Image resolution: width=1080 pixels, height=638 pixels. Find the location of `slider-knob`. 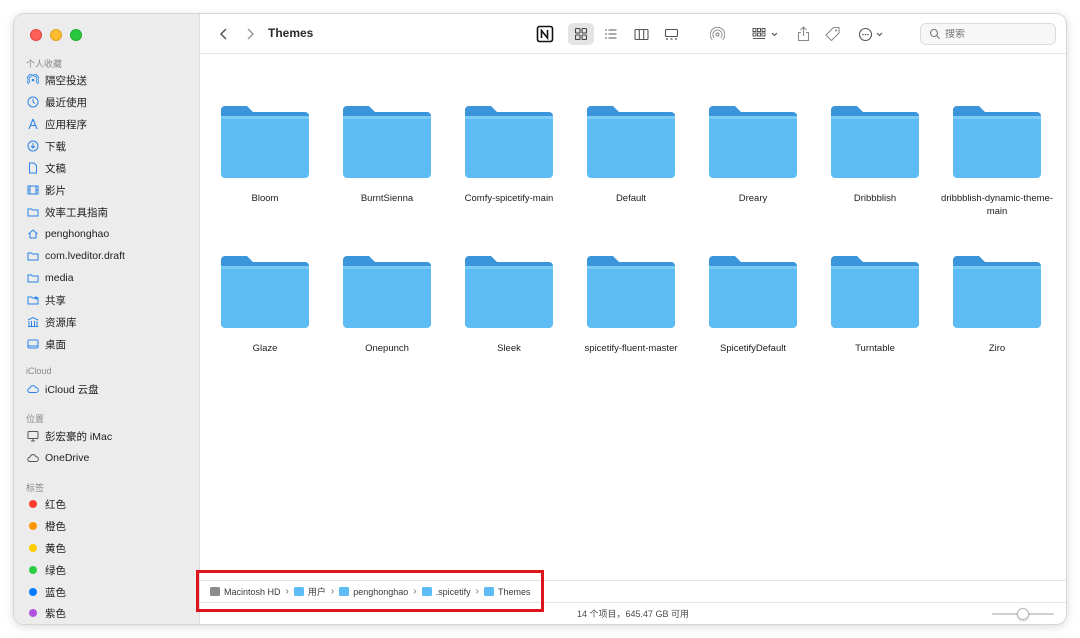

slider-knob is located at coordinates (1023, 614).